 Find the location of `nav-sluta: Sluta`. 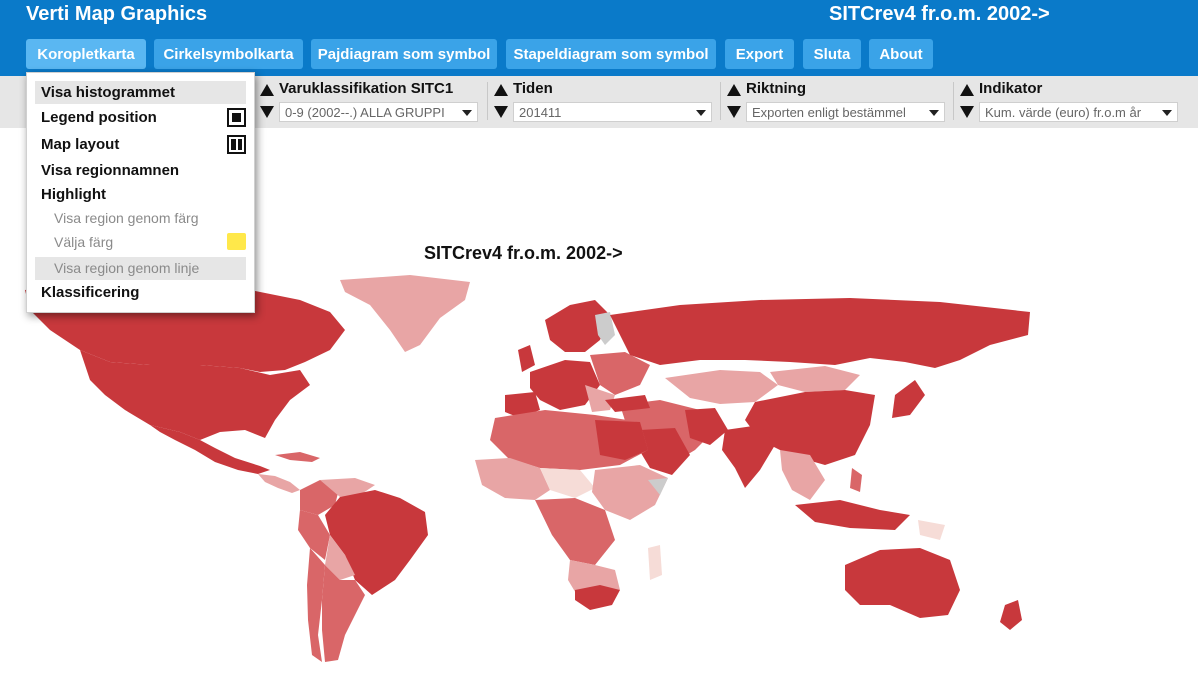

nav-sluta: Sluta is located at coordinates (832, 54).